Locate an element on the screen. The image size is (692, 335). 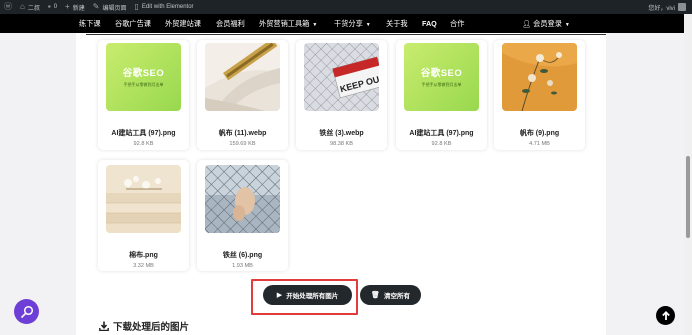
comment-icon: ▪ is located at coordinates (49, 6).